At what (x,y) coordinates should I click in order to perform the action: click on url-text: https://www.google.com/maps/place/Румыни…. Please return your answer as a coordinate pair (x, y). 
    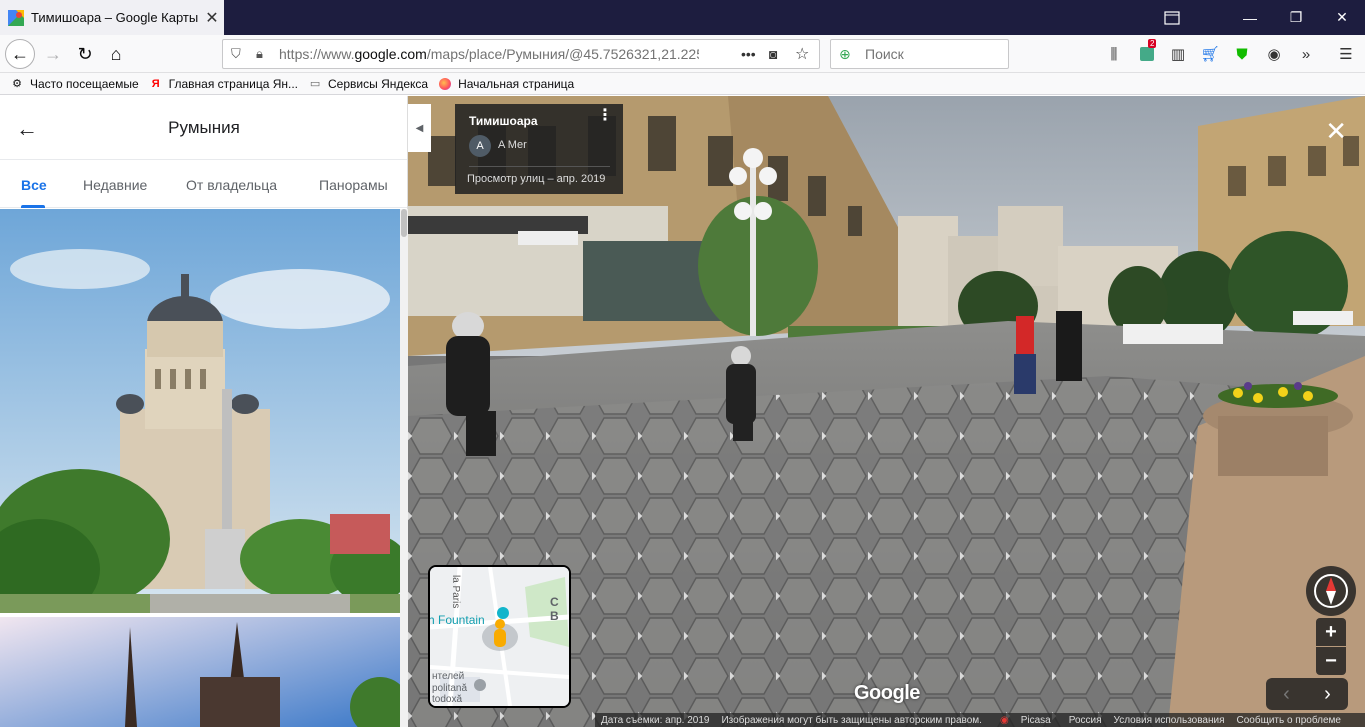
    Looking at the image, I should click on (489, 54).